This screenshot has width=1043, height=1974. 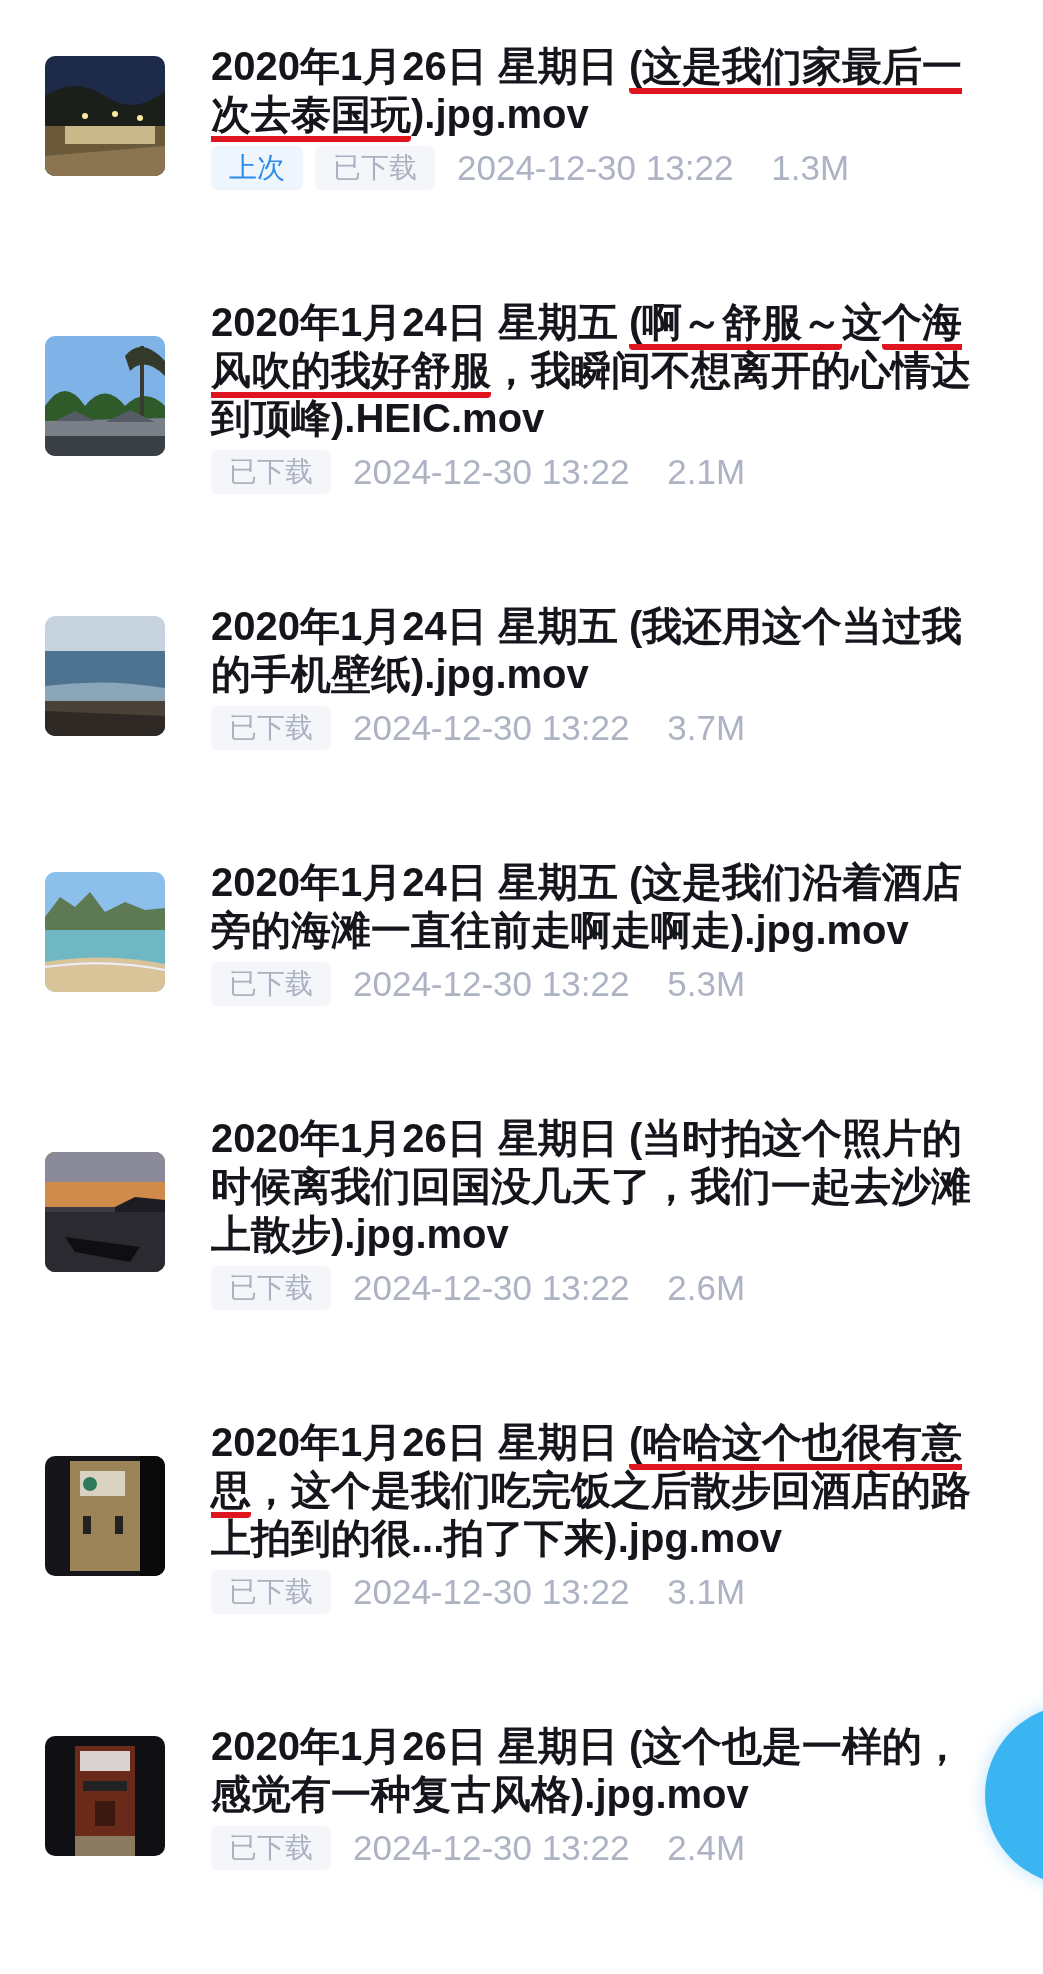 What do you see at coordinates (706, 1288) in the screenshot?
I see `file-size: 2.6M` at bounding box center [706, 1288].